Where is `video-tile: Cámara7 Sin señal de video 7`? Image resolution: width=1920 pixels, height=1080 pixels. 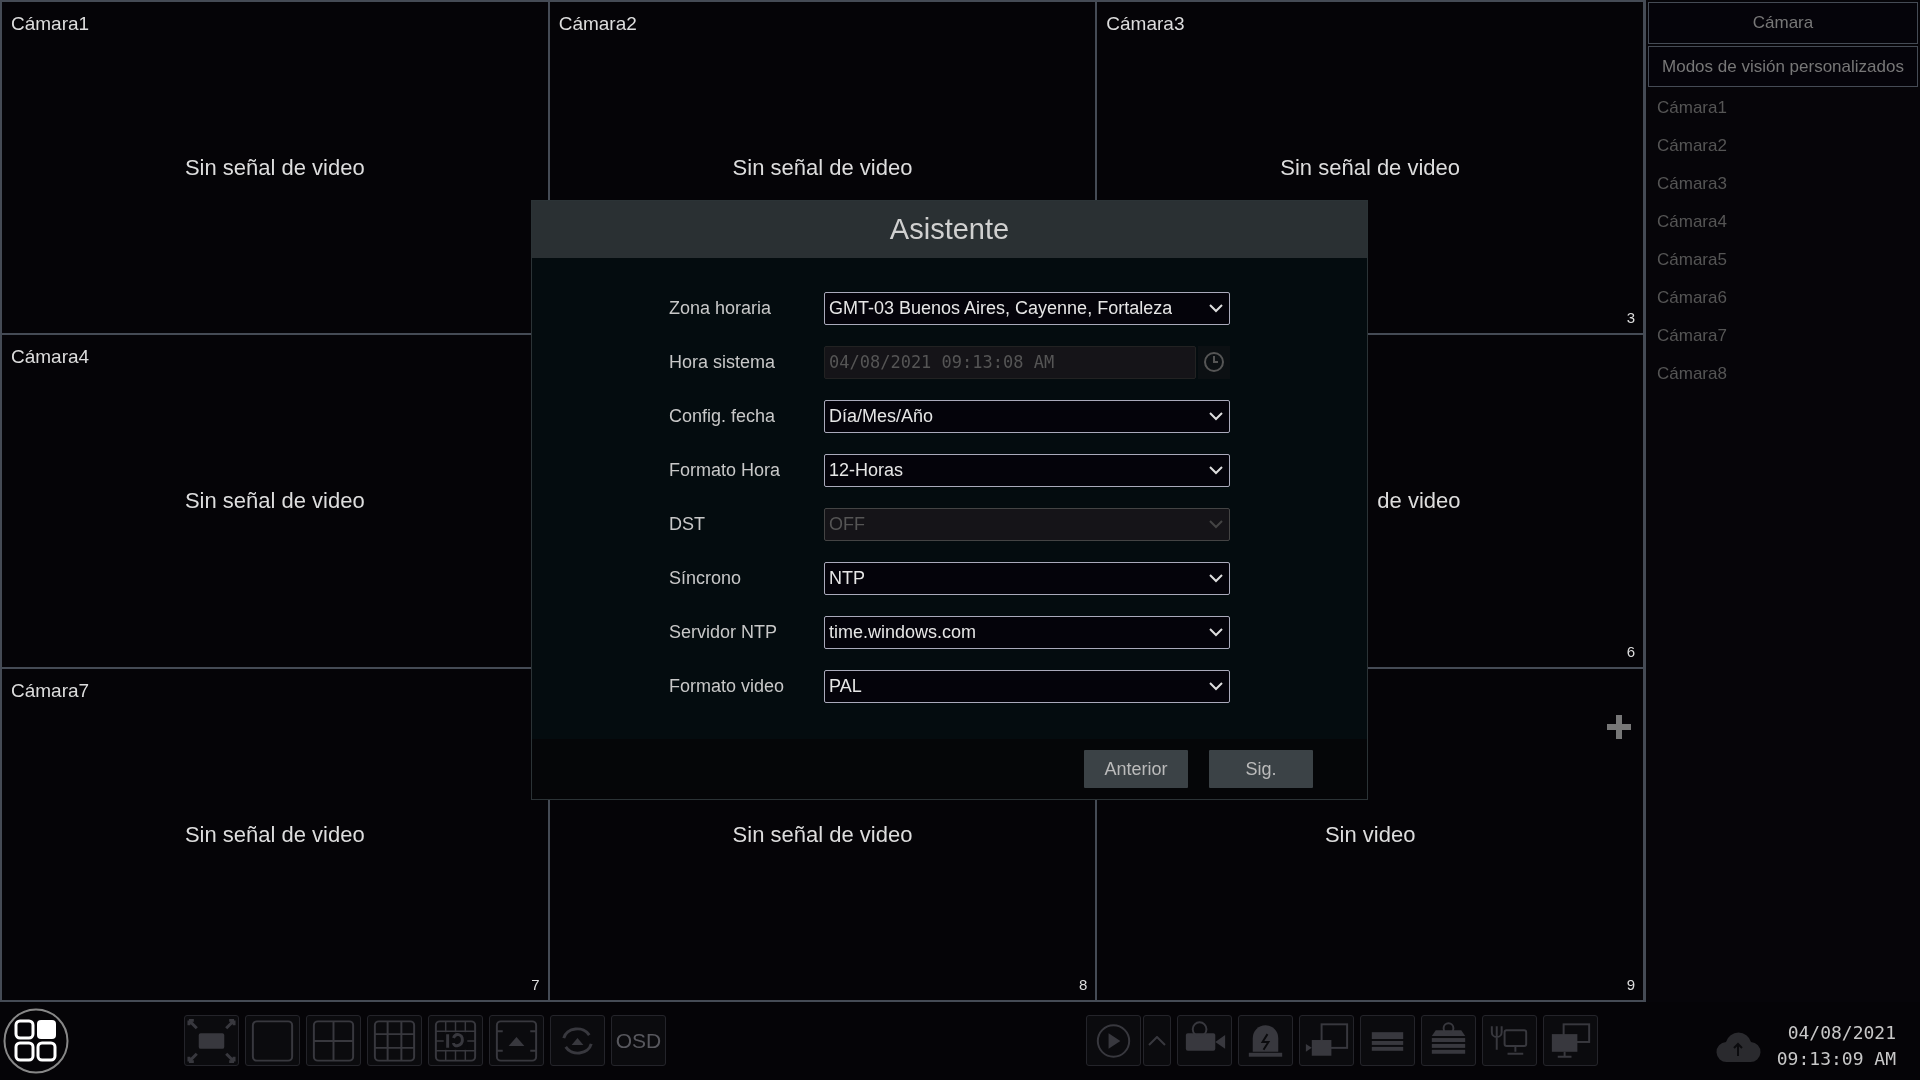 video-tile: Cámara7 Sin señal de video 7 is located at coordinates (275, 834).